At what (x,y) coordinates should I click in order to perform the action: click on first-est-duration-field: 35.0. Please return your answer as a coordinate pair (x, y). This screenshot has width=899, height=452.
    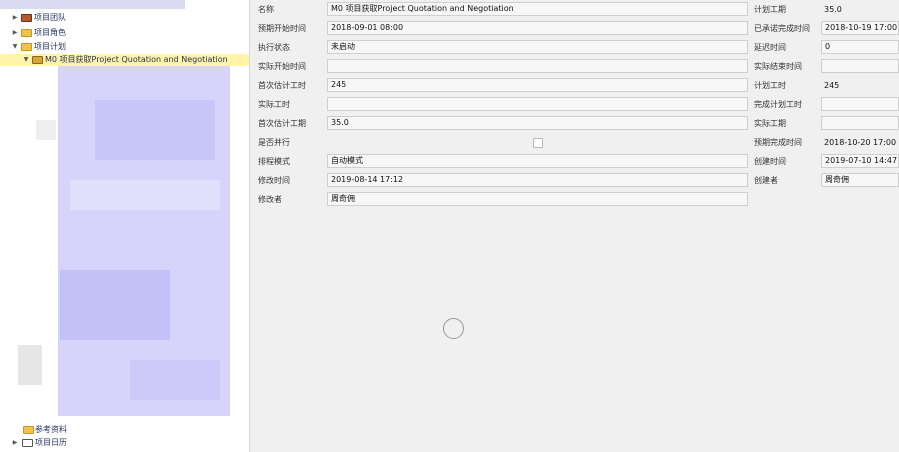
    Looking at the image, I should click on (537, 123).